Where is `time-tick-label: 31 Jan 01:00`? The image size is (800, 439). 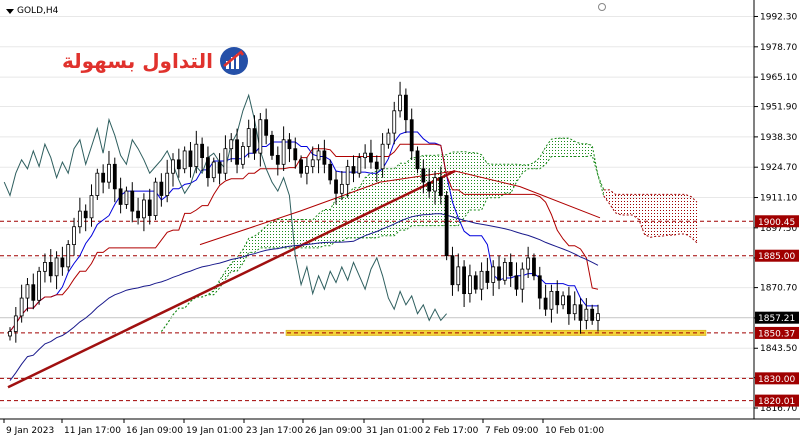
time-tick-label: 31 Jan 01:00 is located at coordinates (394, 431).